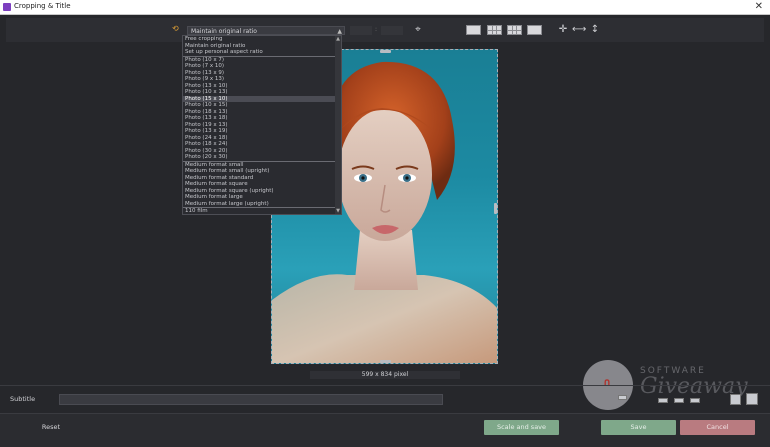 This screenshot has width=770, height=447. I want to click on grid-fine-icon, so click(514, 30).